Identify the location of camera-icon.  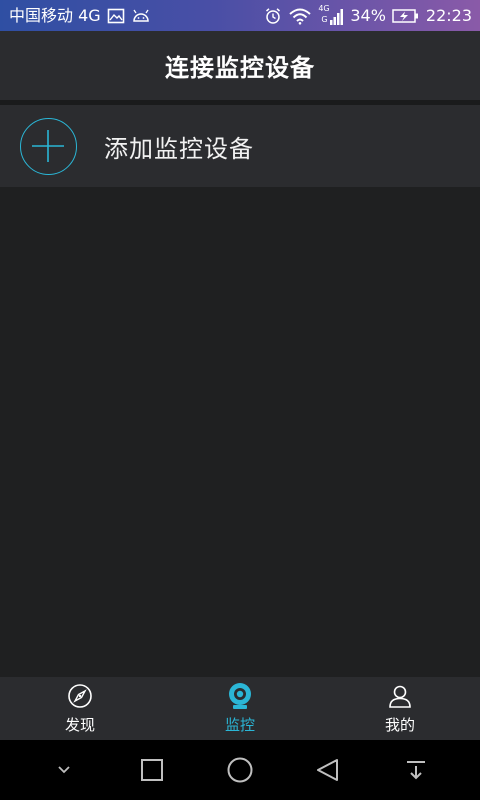
(240, 696).